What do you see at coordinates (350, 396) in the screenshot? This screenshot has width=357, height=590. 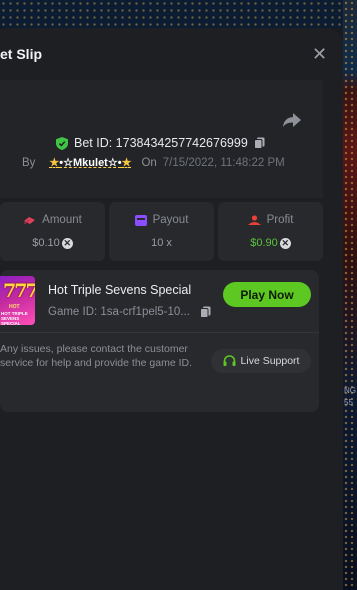 I see `background-side-text: NG 55` at bounding box center [350, 396].